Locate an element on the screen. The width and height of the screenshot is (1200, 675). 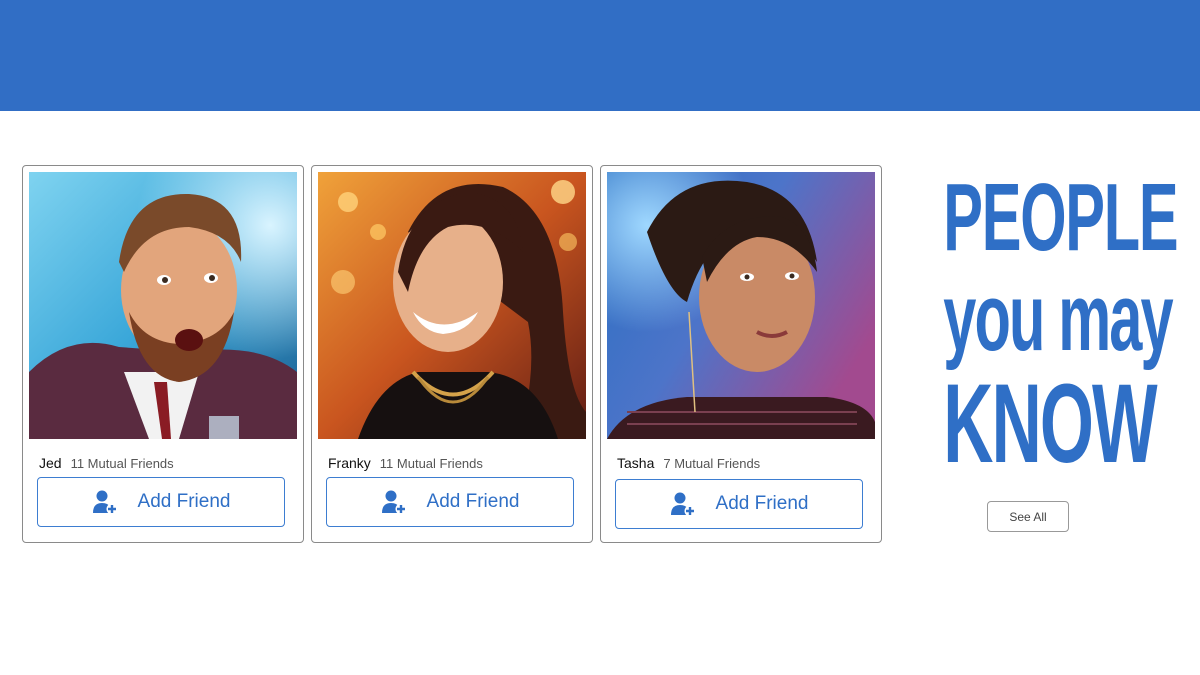
title-line-1: PEOPLE is located at coordinates (1060, 217).